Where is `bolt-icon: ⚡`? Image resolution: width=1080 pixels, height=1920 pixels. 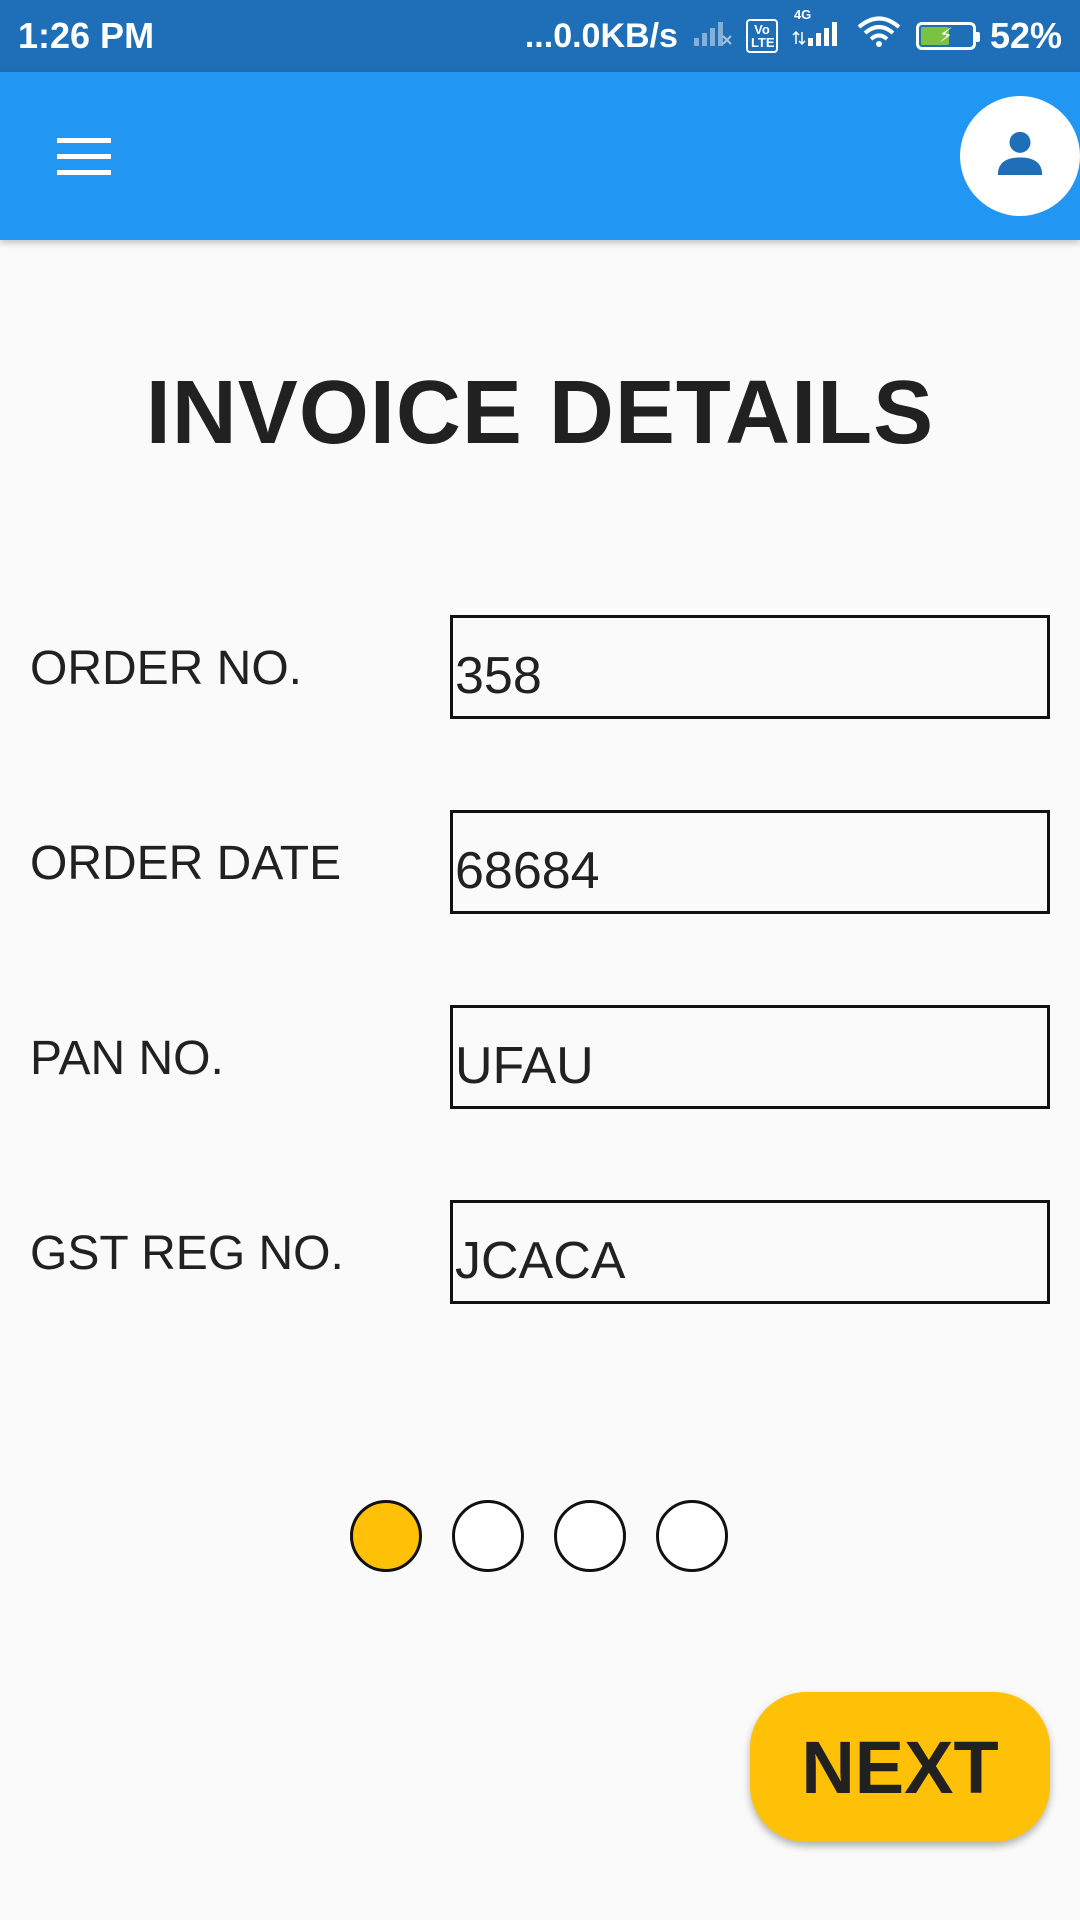 bolt-icon: ⚡ is located at coordinates (945, 36).